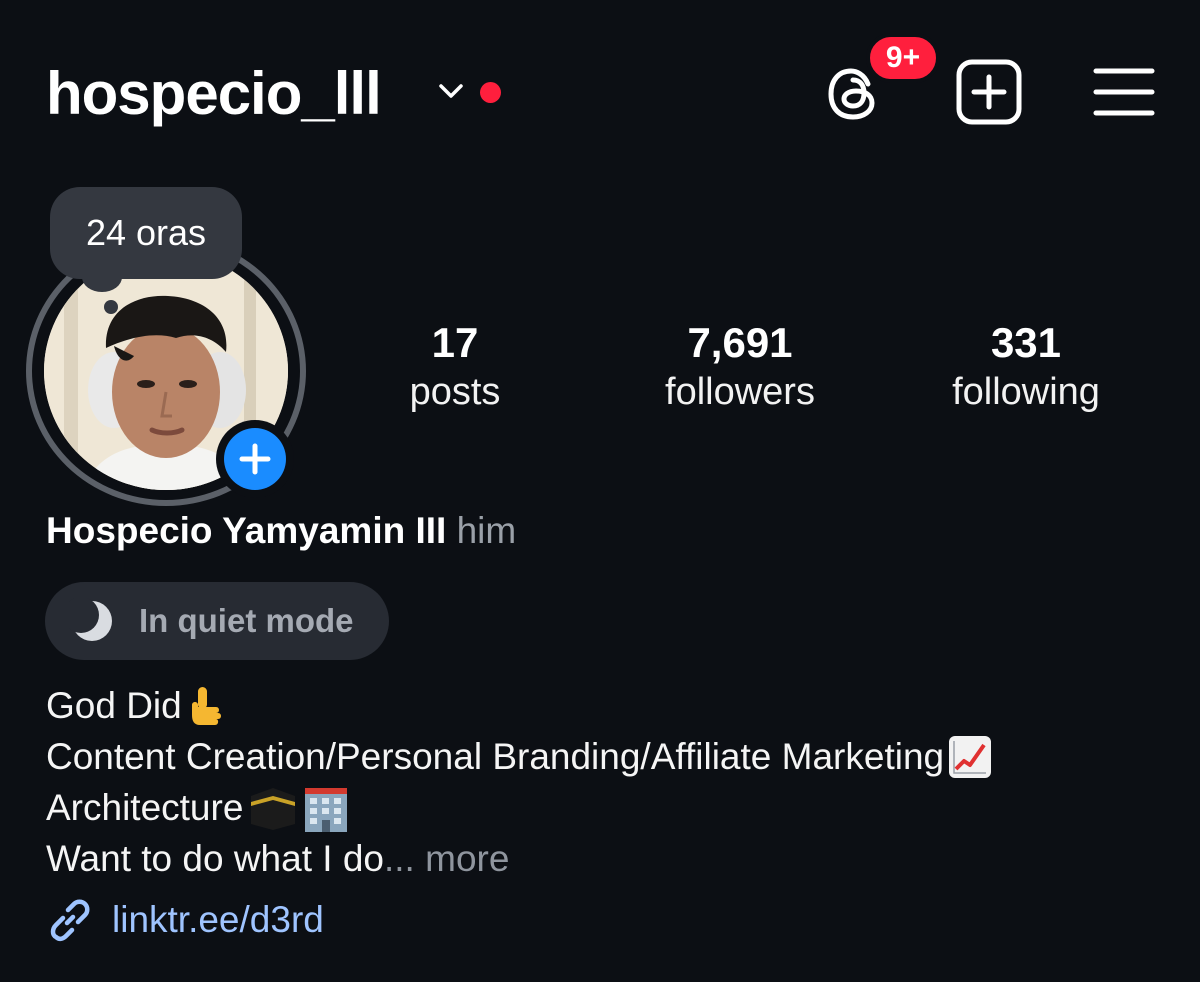  I want to click on username: hospecio_lll, so click(214, 94).